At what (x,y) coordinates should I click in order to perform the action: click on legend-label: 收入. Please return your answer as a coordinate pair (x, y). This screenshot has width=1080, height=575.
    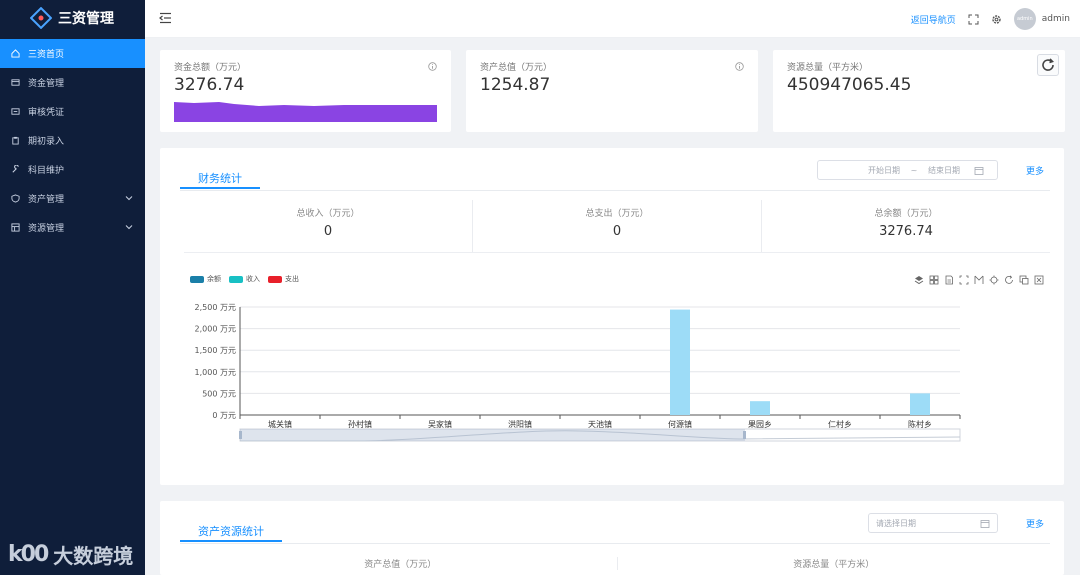
    Looking at the image, I should click on (253, 279).